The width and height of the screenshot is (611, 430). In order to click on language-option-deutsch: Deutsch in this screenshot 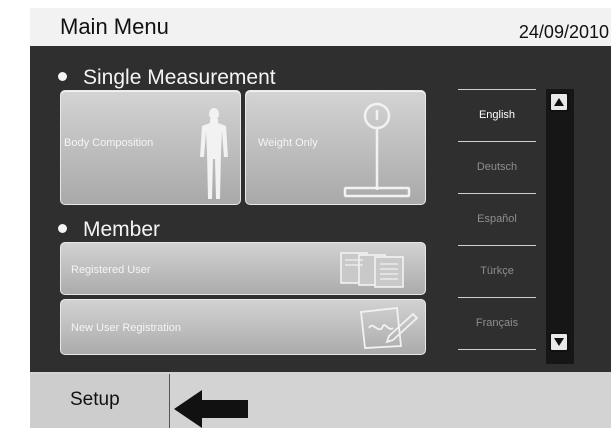, I will do `click(497, 168)`.